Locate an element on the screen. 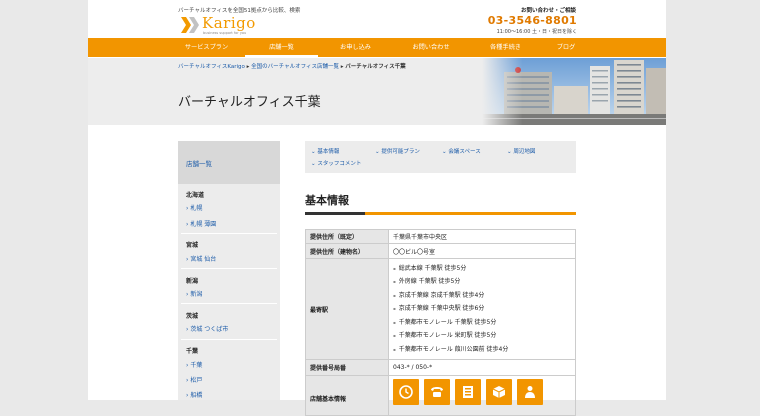 This screenshot has height=416, width=760. contact-label: お問い合わせ・ご相談 is located at coordinates (548, 11).